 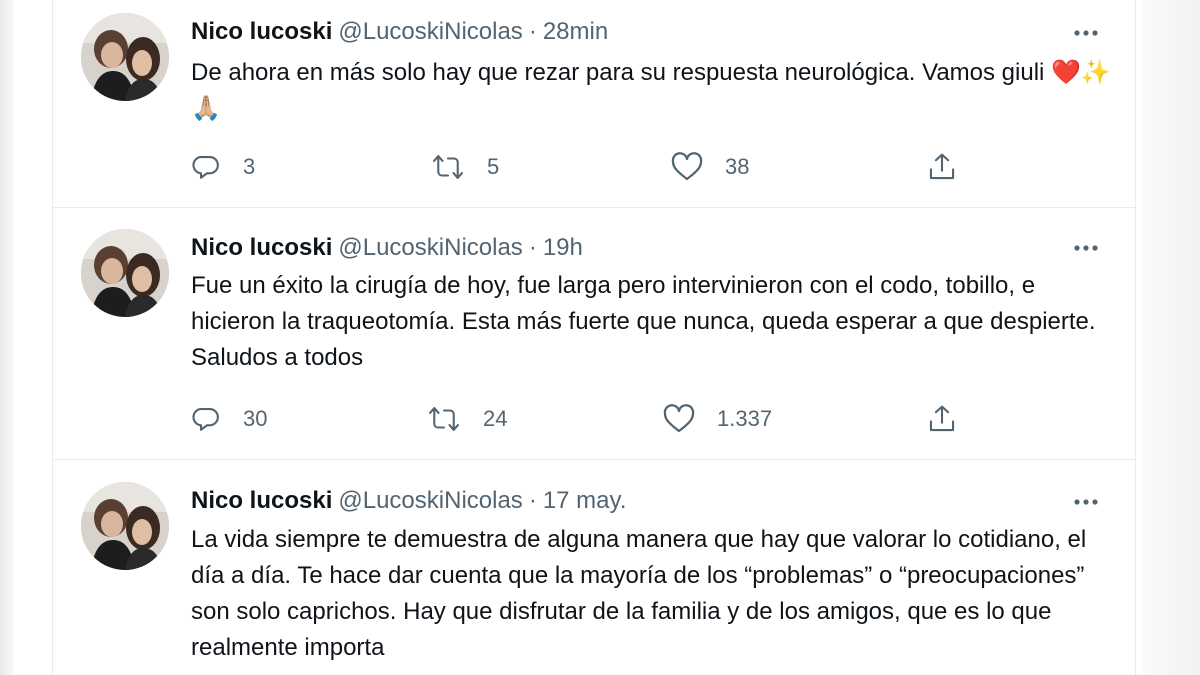 I want to click on retweet-button: 5, so click(x=465, y=167).